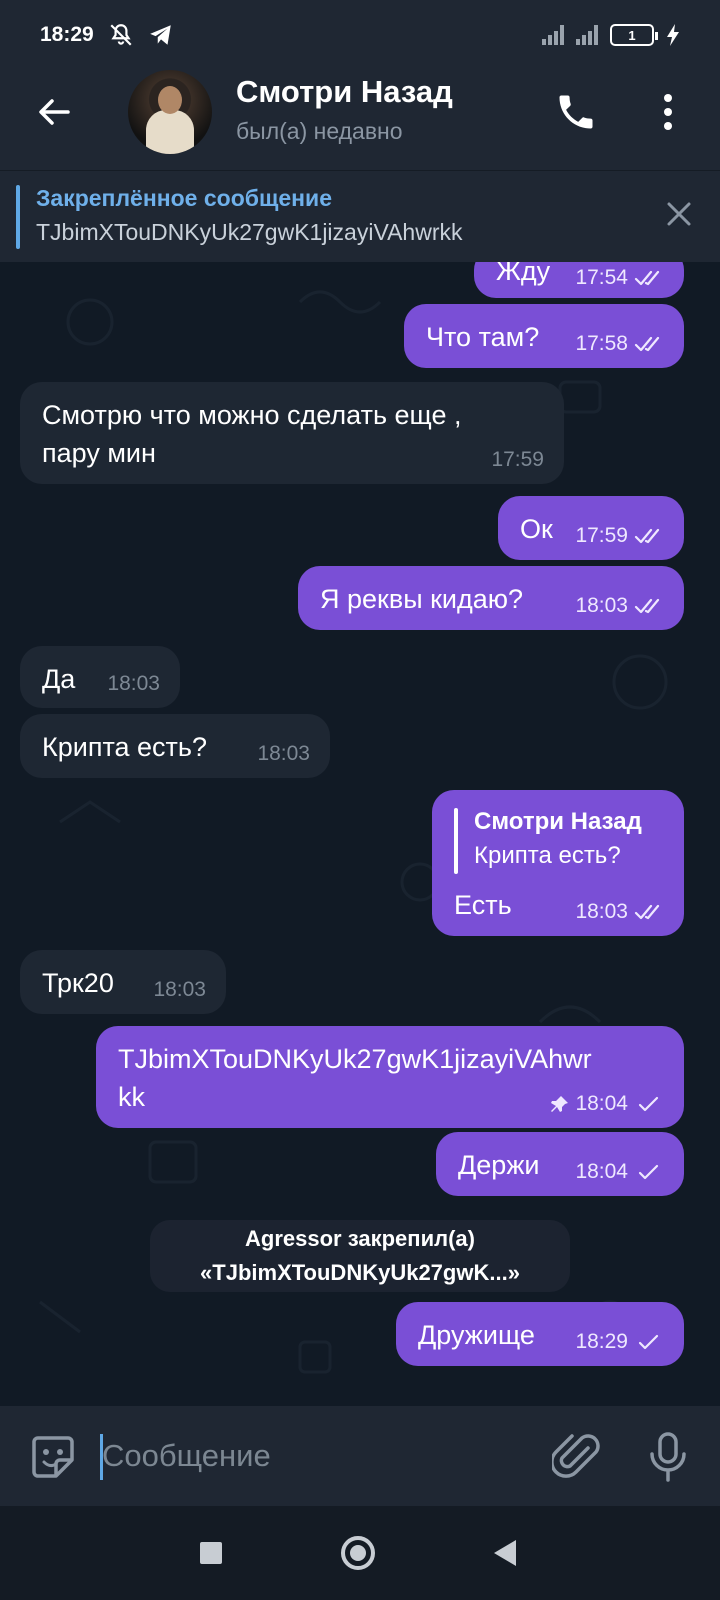  I want to click on message-input-bar, so click(360, 1456).